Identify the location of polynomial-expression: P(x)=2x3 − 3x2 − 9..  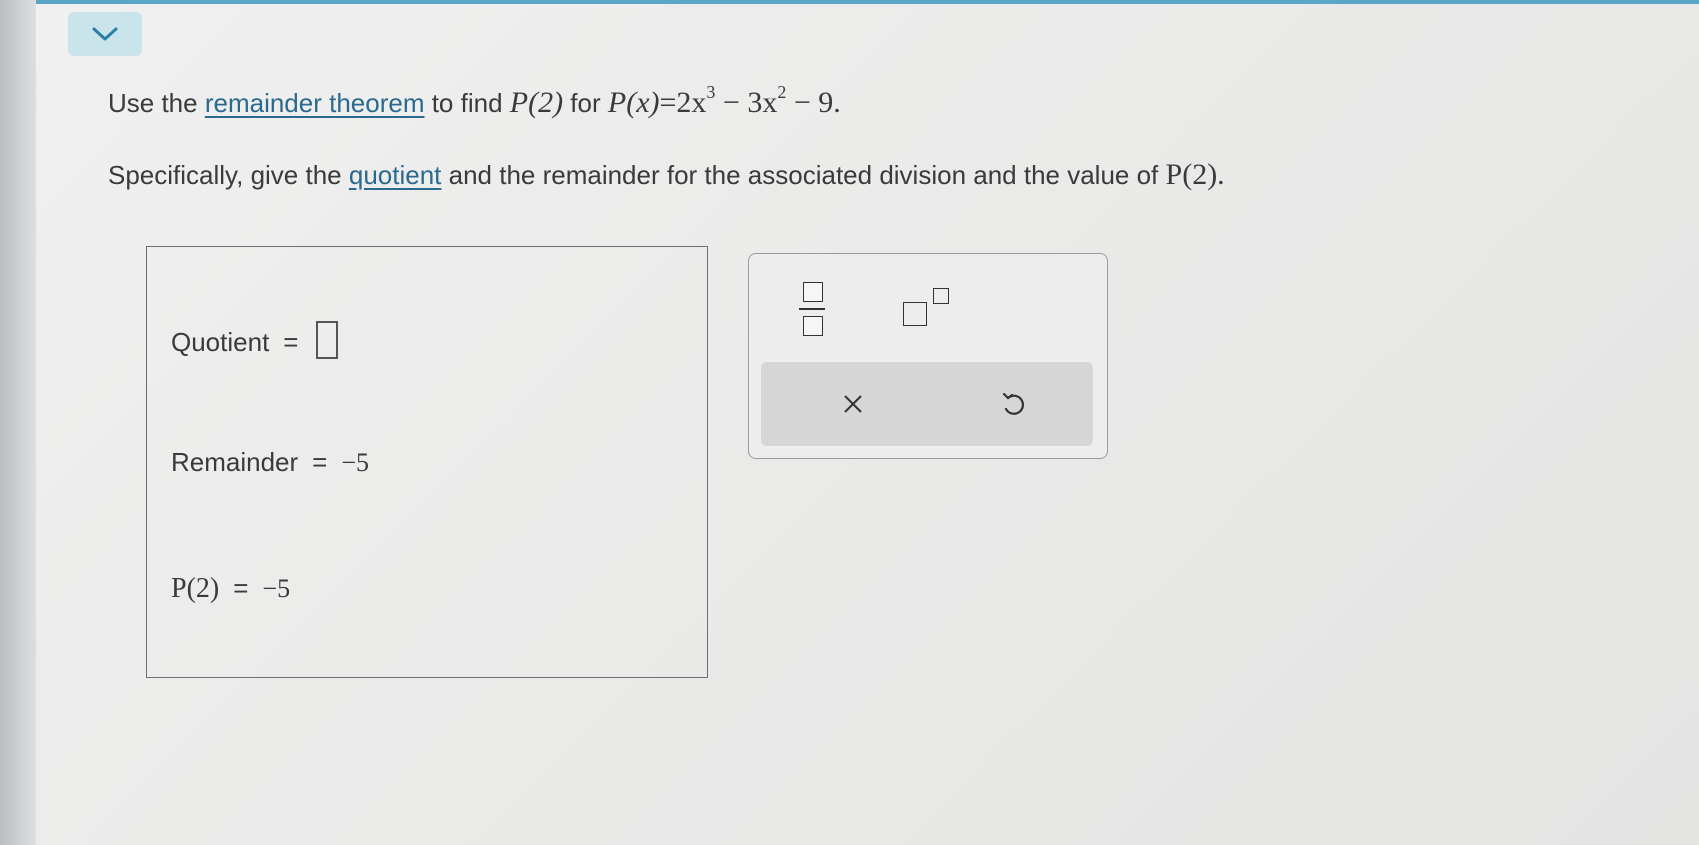
(724, 100).